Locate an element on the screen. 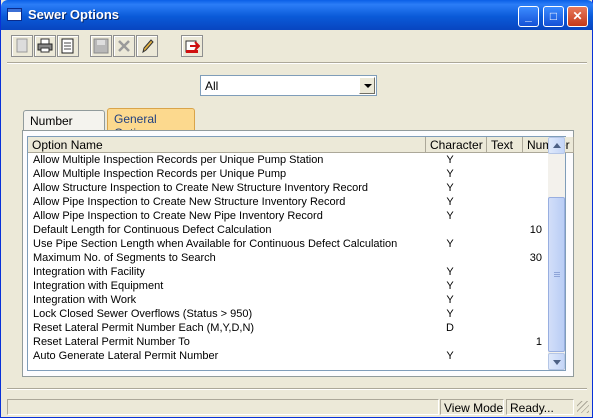  print-preview-icon is located at coordinates (68, 46).